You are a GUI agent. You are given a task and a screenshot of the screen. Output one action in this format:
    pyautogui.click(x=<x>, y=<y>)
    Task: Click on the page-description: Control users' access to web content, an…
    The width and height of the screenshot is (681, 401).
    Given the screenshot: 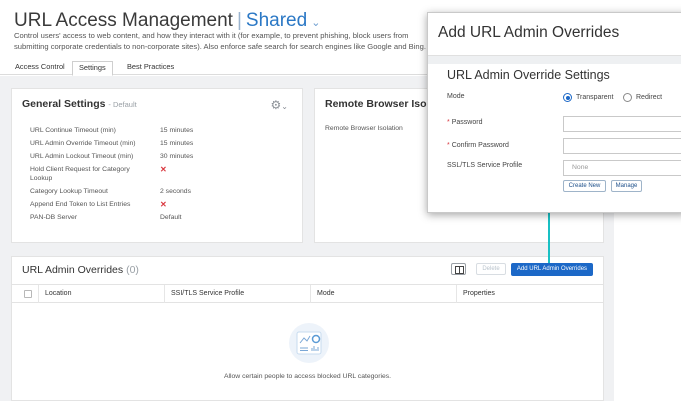 What is the action you would take?
    pyautogui.click(x=220, y=41)
    